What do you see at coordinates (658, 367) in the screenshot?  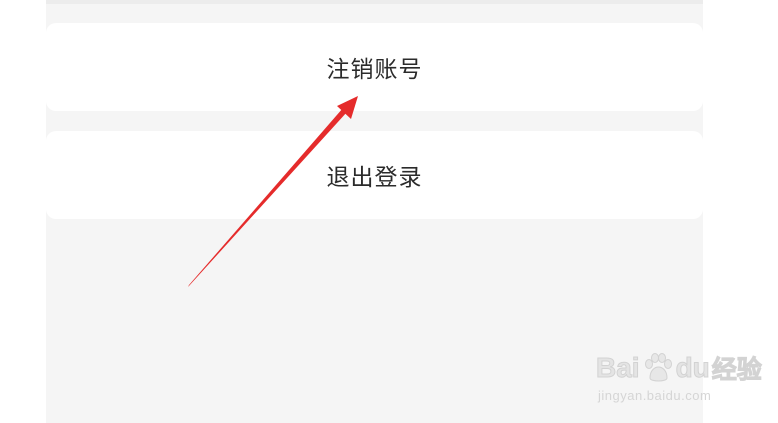 I see `baidu-paw-icon` at bounding box center [658, 367].